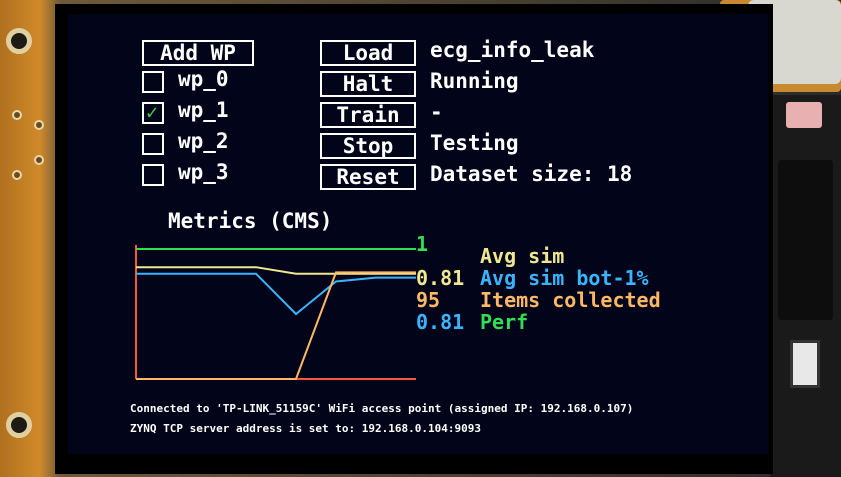  What do you see at coordinates (512, 50) in the screenshot?
I see `loaded-dataset-name: ecg_info_leak` at bounding box center [512, 50].